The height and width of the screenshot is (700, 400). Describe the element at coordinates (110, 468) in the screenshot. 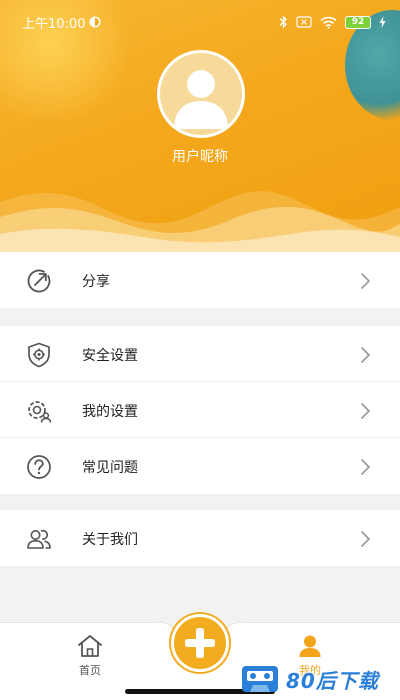

I see `menu-item-label: 常见问题` at that location.